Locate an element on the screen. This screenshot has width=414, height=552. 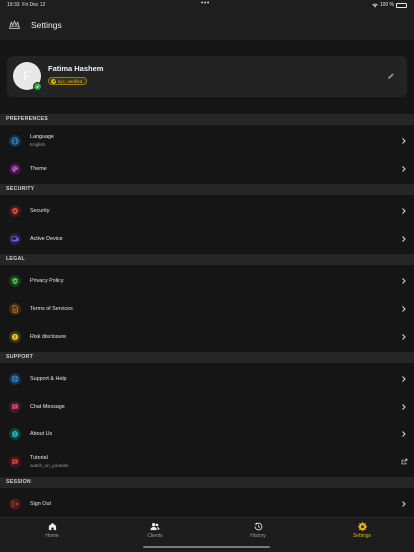
gear-icon is located at coordinates (362, 526).